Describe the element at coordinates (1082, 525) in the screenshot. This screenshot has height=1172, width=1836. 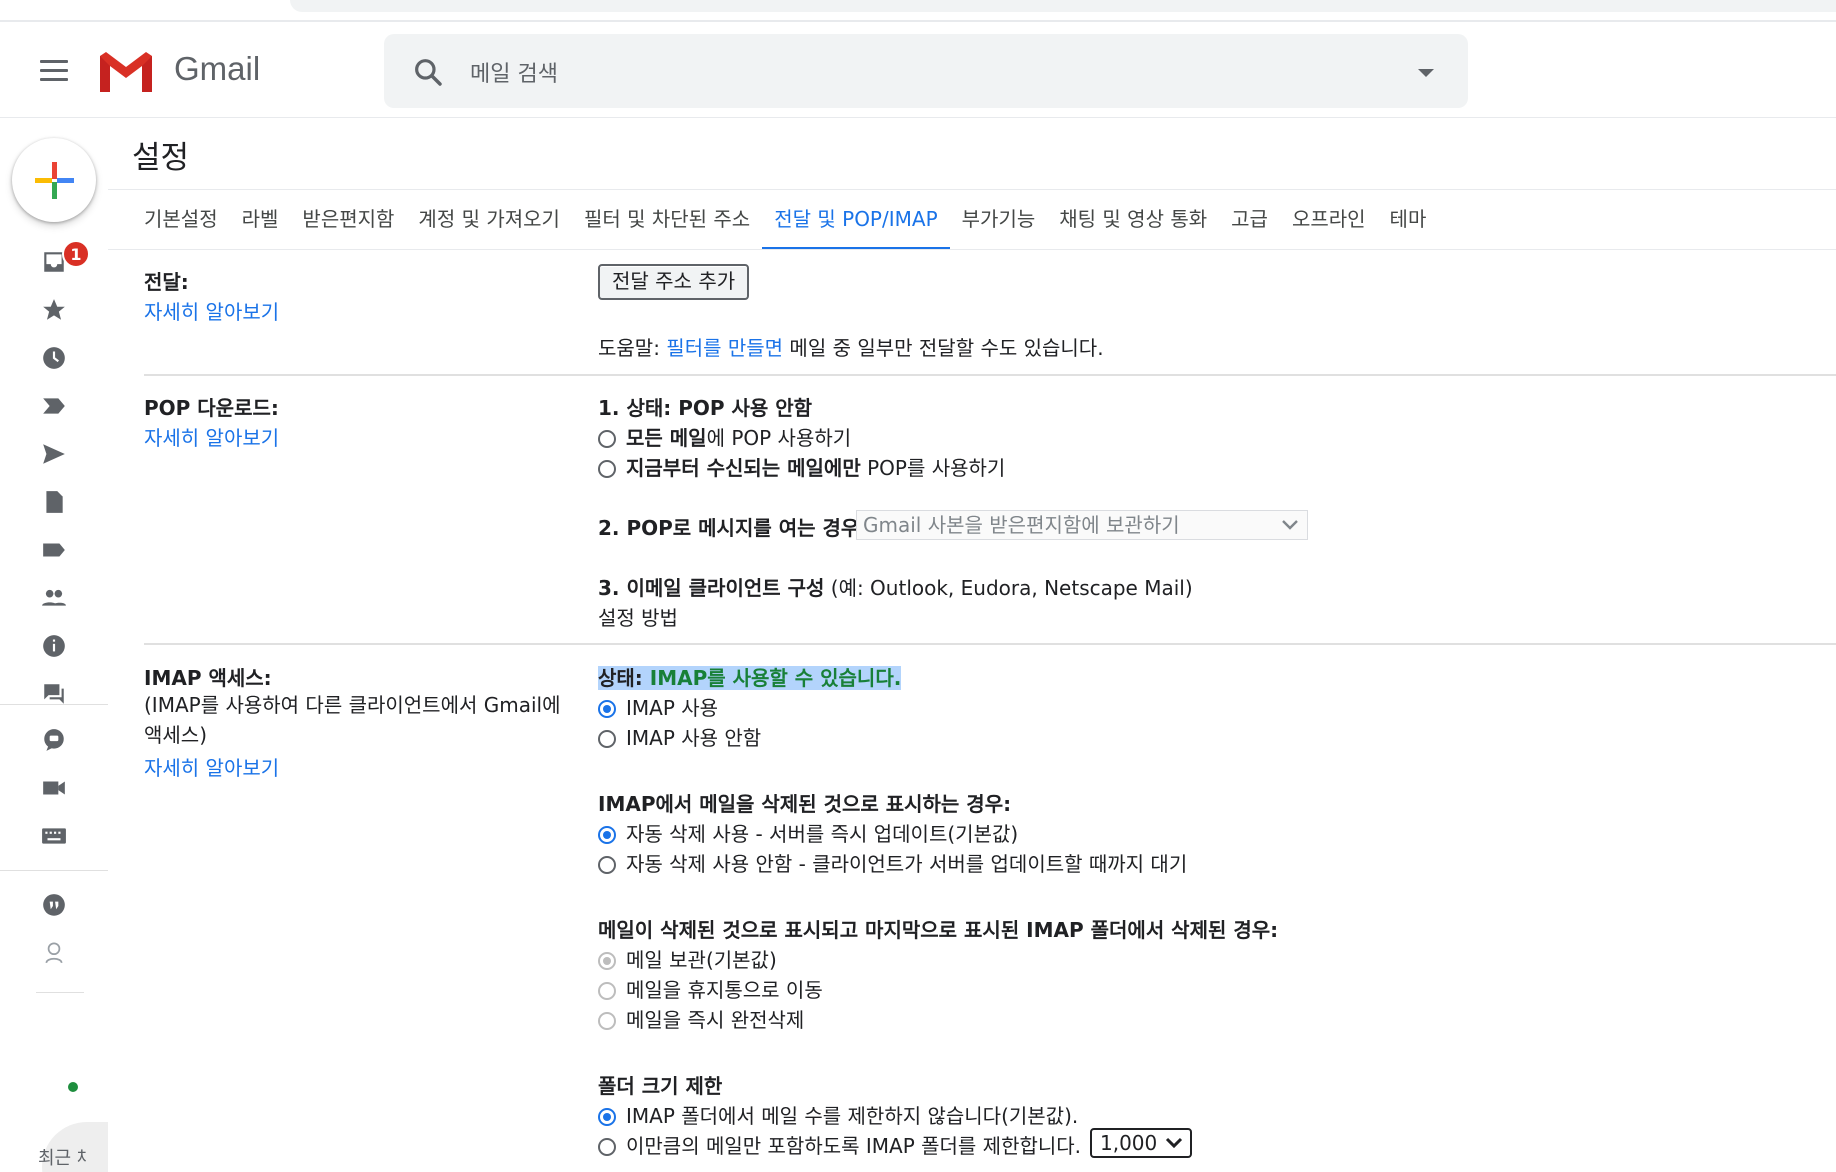
I see `pop-when-open-select: Gmail 사본을 받은편지함에 보관하기` at that location.